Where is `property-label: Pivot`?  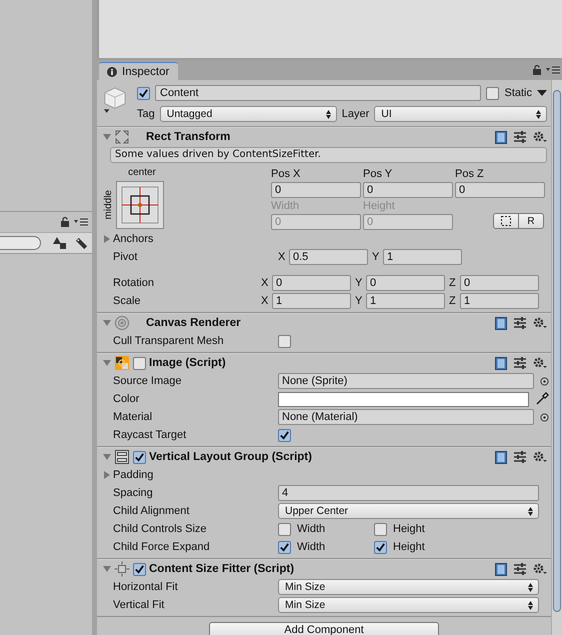
property-label: Pivot is located at coordinates (125, 257).